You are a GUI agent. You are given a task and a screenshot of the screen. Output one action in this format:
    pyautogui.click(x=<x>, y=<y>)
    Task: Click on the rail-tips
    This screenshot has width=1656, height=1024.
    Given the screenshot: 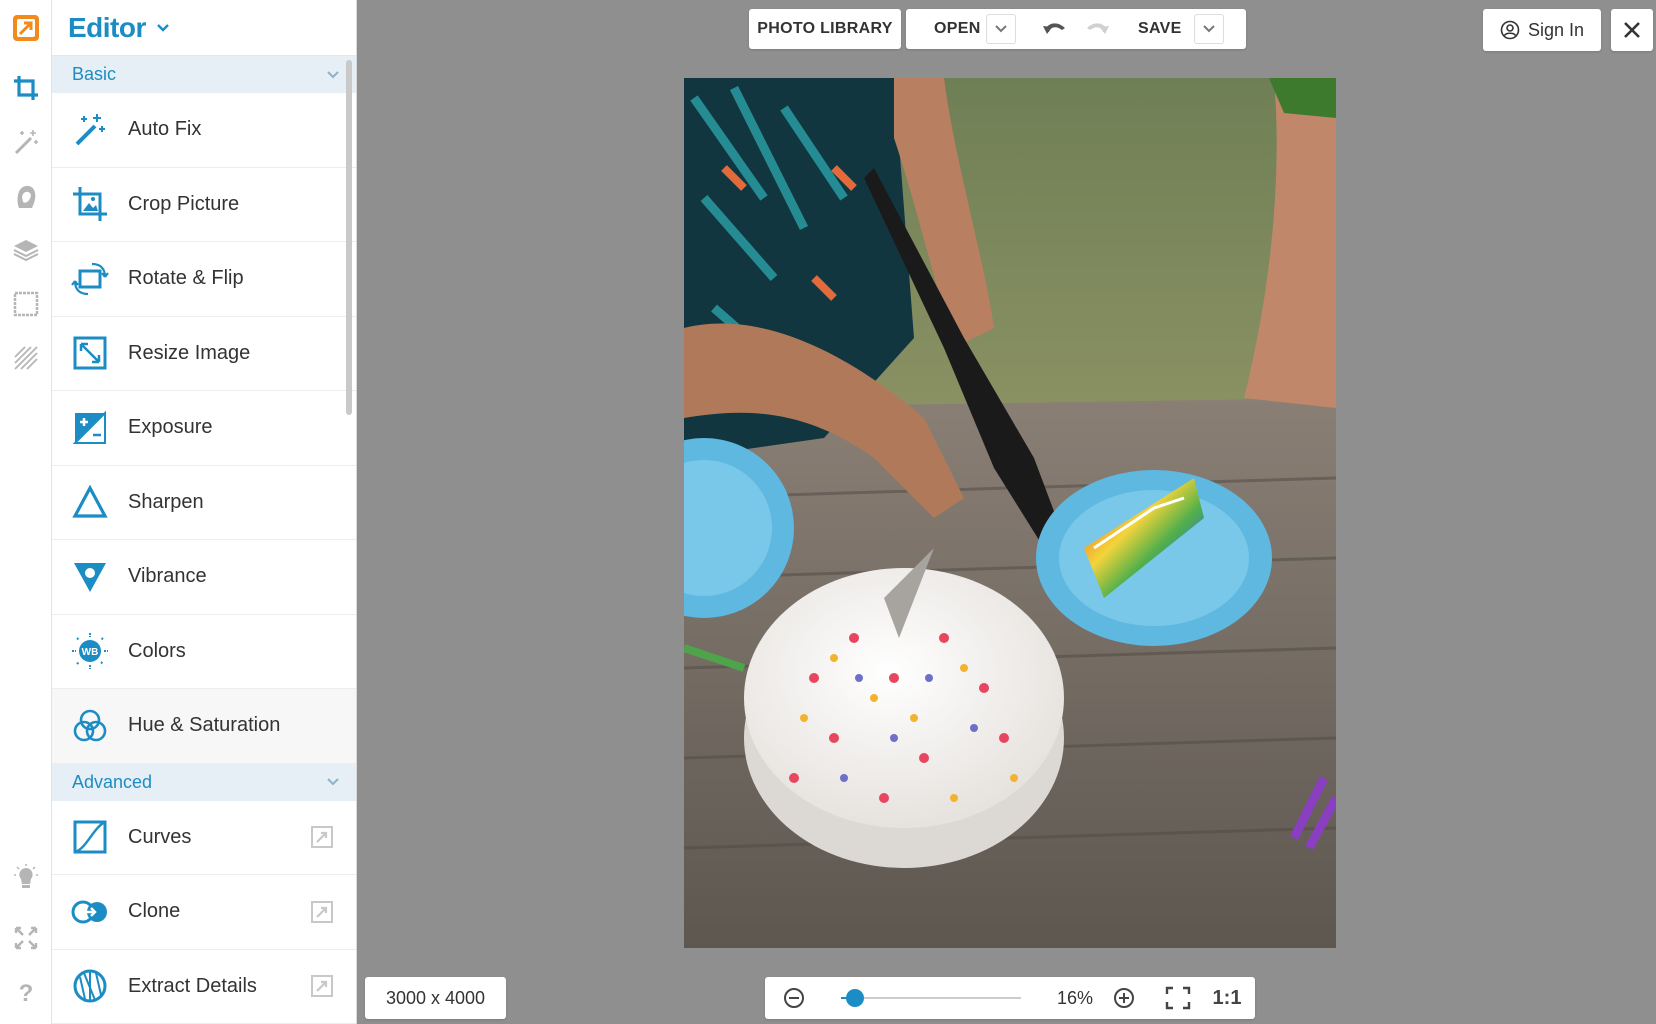 What is the action you would take?
    pyautogui.click(x=26, y=878)
    